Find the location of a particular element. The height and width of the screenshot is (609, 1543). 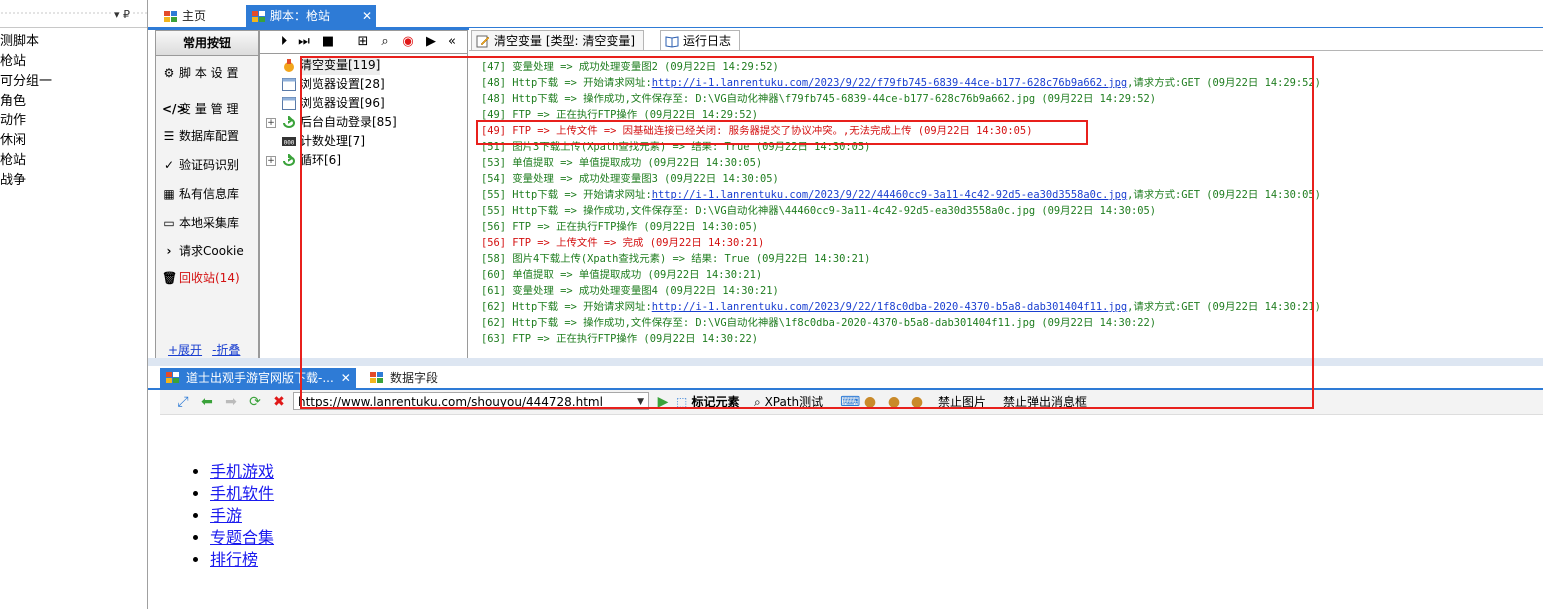

tree-node-label: 循环[6] is located at coordinates (320, 160).